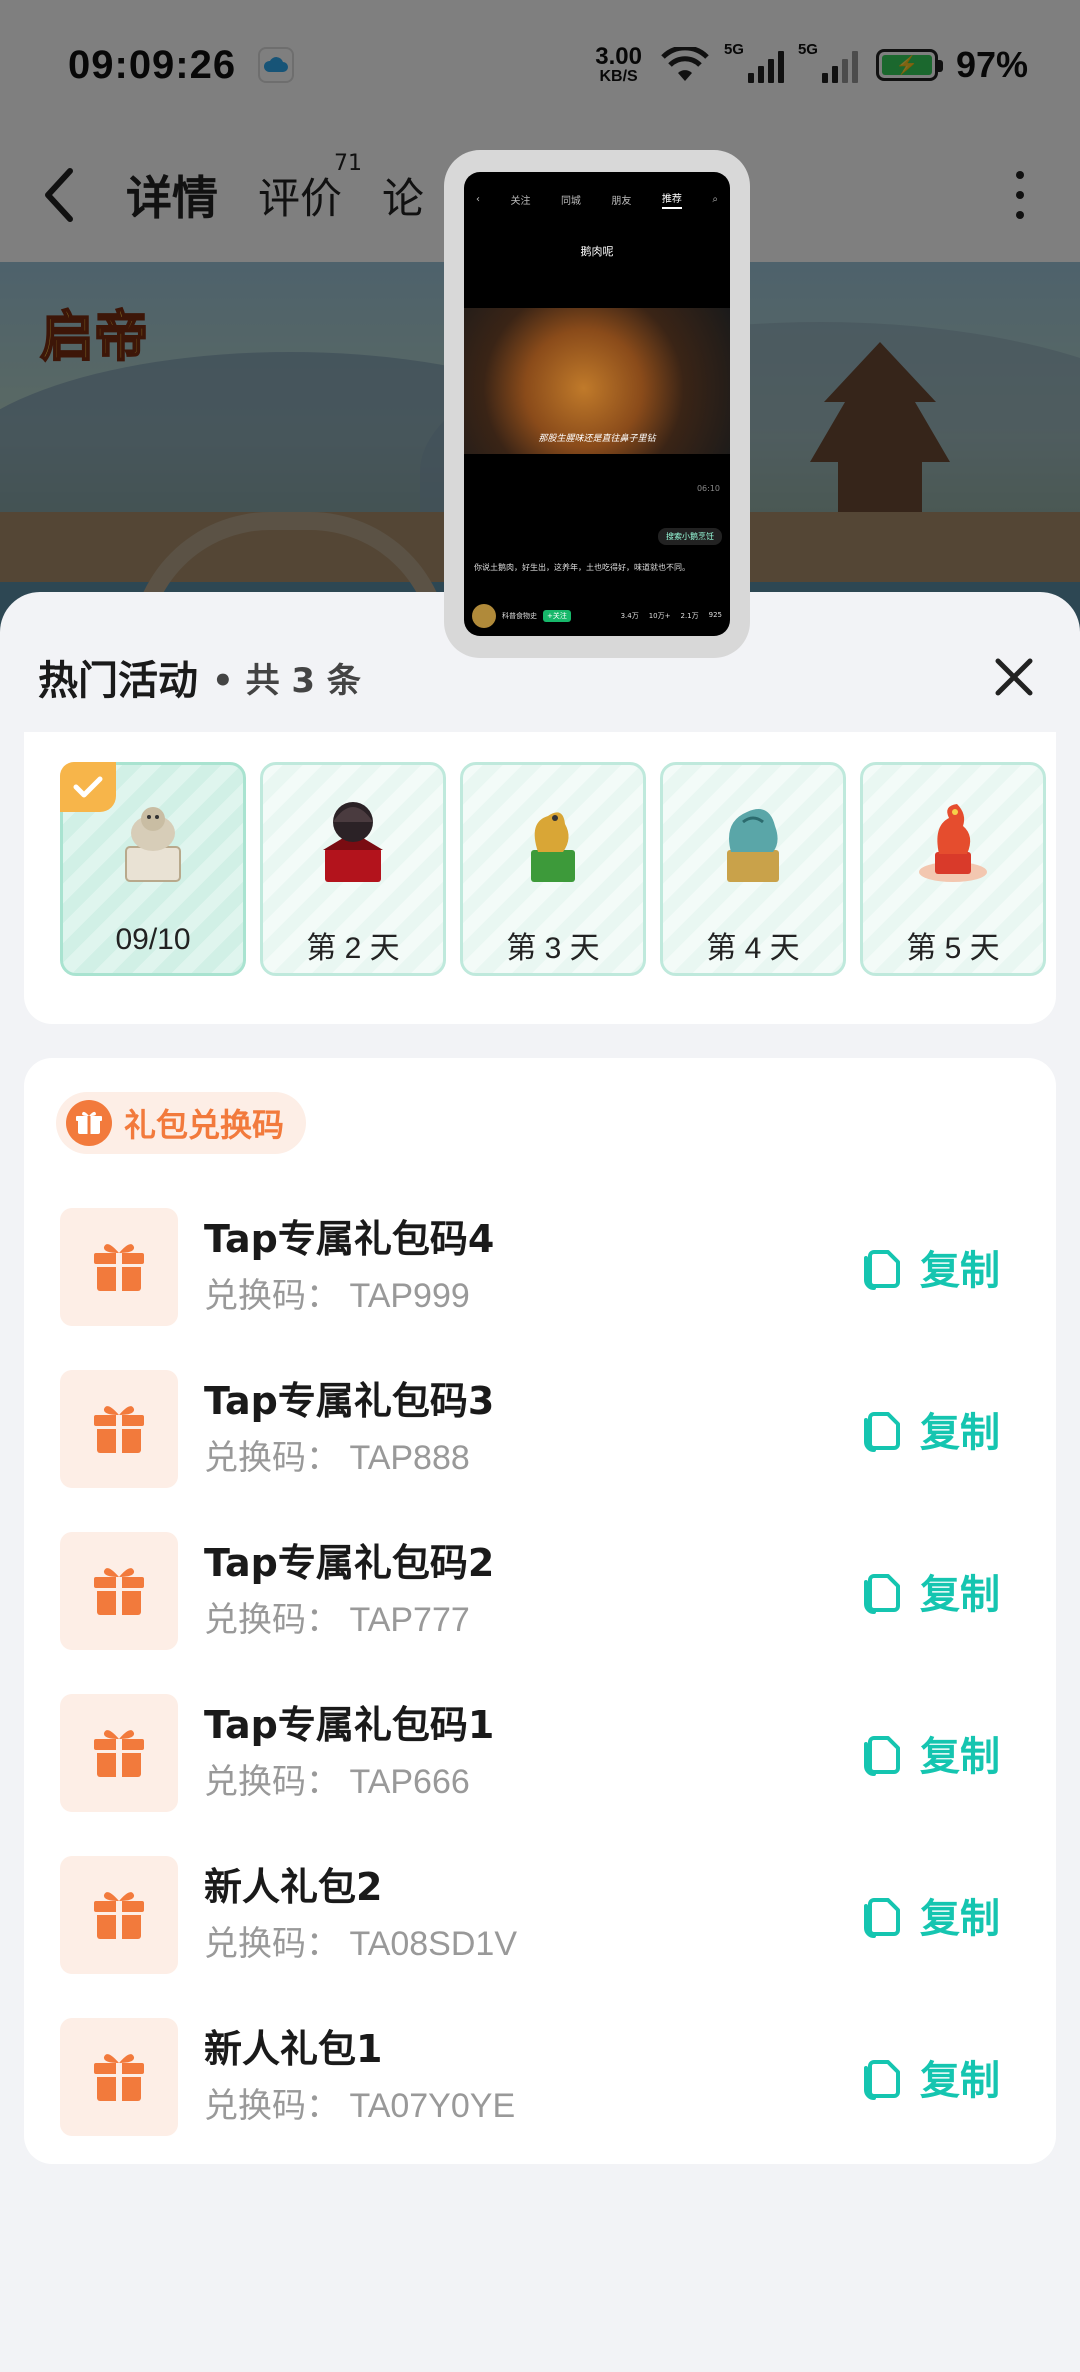 This screenshot has width=1080, height=2372. Describe the element at coordinates (953, 842) in the screenshot. I see `reward-phoenix-seal-icon` at that location.